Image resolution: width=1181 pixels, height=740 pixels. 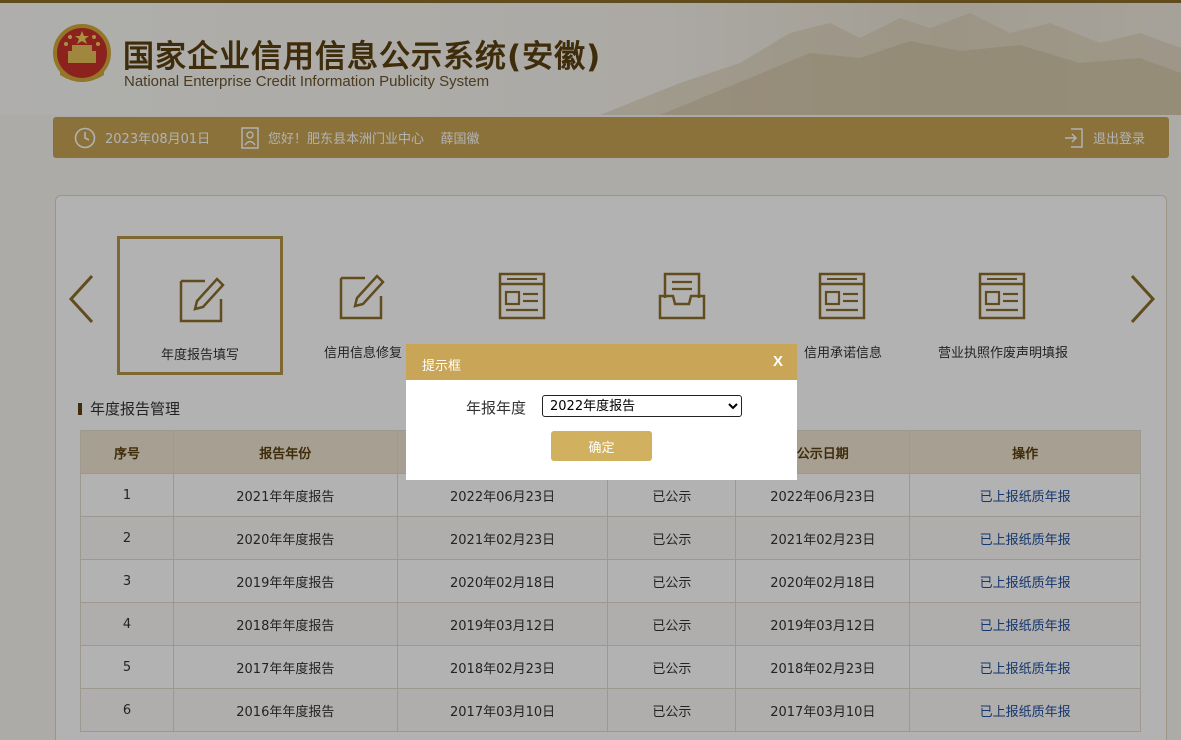 I want to click on confirm-button: 确定, so click(x=601, y=446).